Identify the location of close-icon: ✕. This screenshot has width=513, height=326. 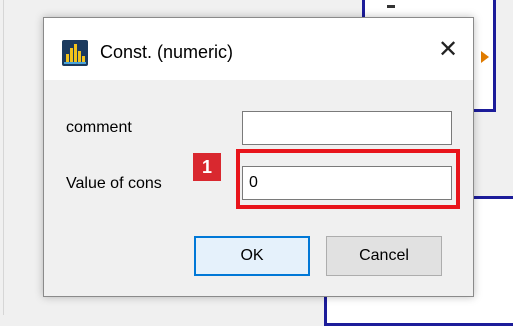
(448, 49).